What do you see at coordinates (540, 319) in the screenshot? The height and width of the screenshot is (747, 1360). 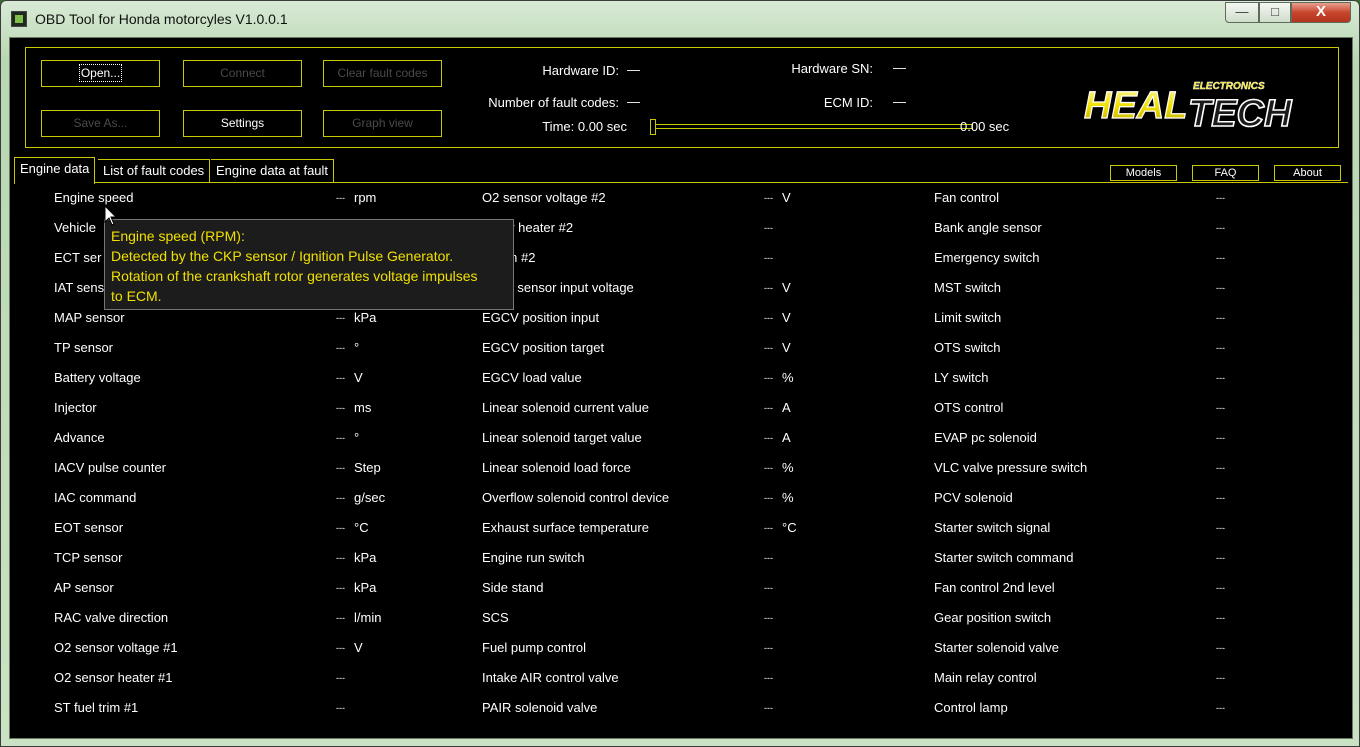 I see `param-name-egcv-position-input: EGCV position input` at bounding box center [540, 319].